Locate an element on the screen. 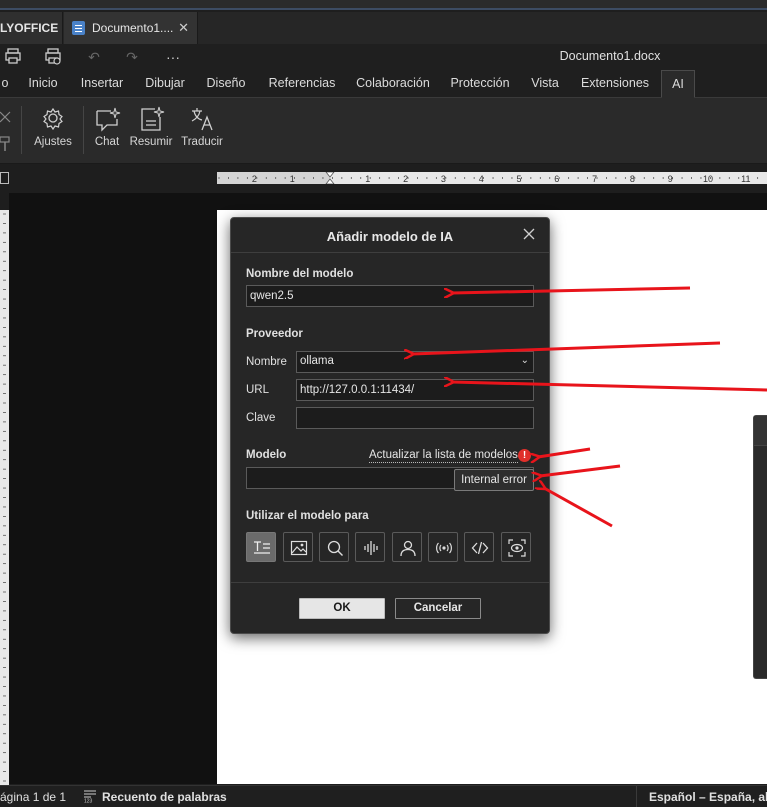 The width and height of the screenshot is (767, 807). tab-stop-selector is located at coordinates (4, 178).